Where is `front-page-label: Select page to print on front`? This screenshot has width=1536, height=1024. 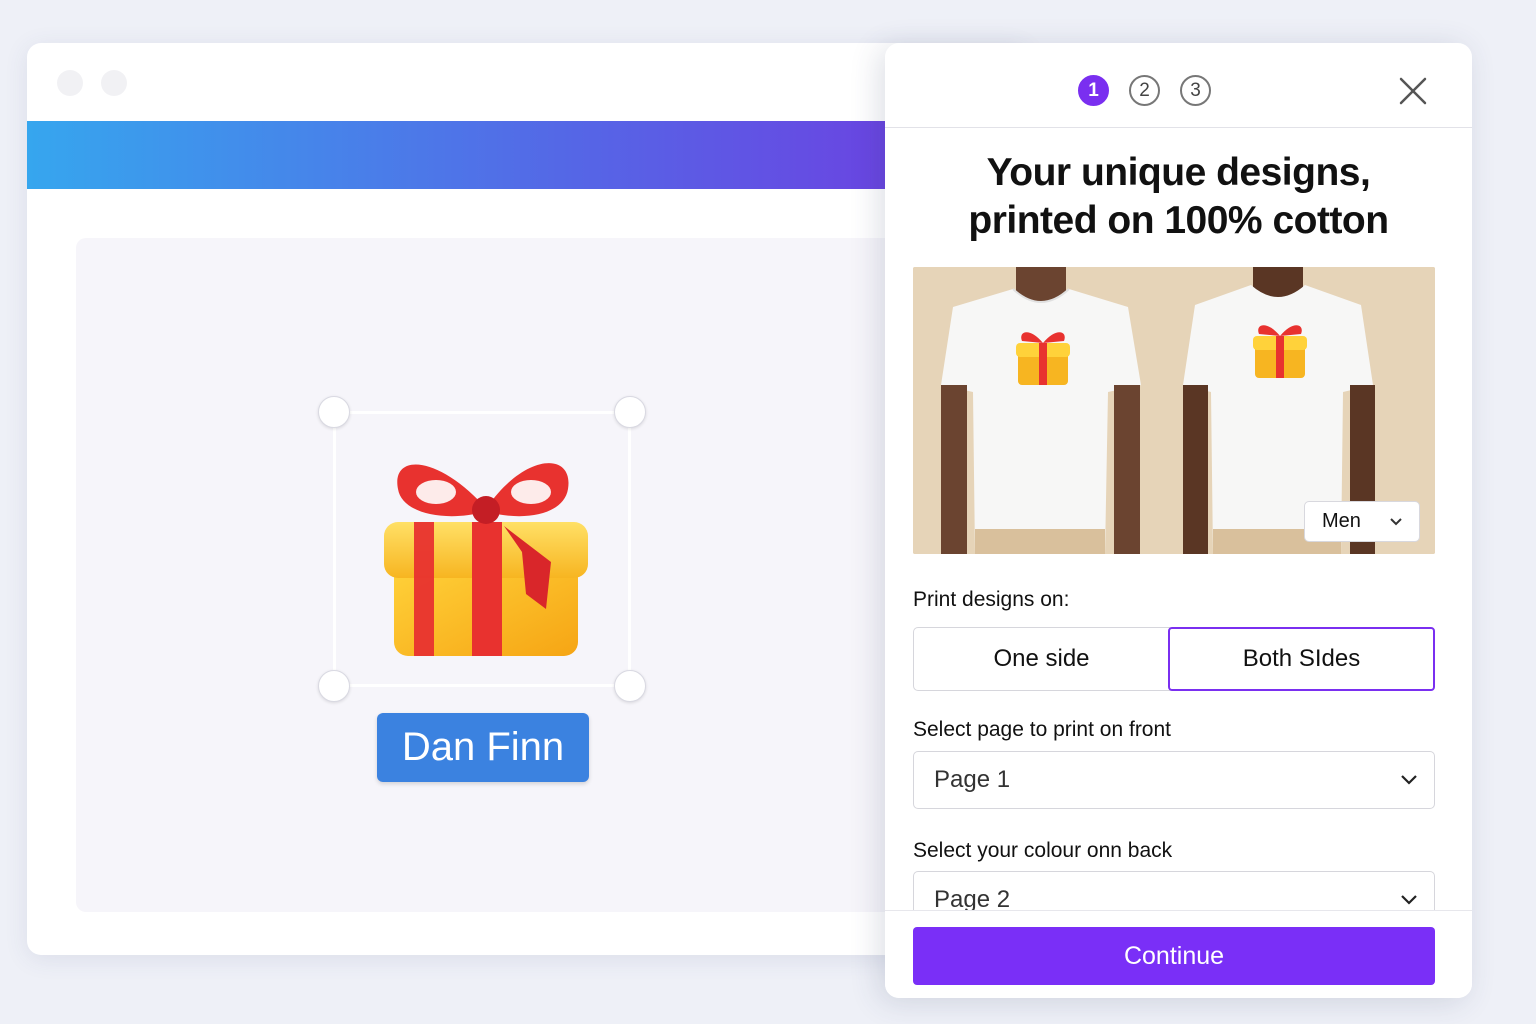 front-page-label: Select page to print on front is located at coordinates (1042, 729).